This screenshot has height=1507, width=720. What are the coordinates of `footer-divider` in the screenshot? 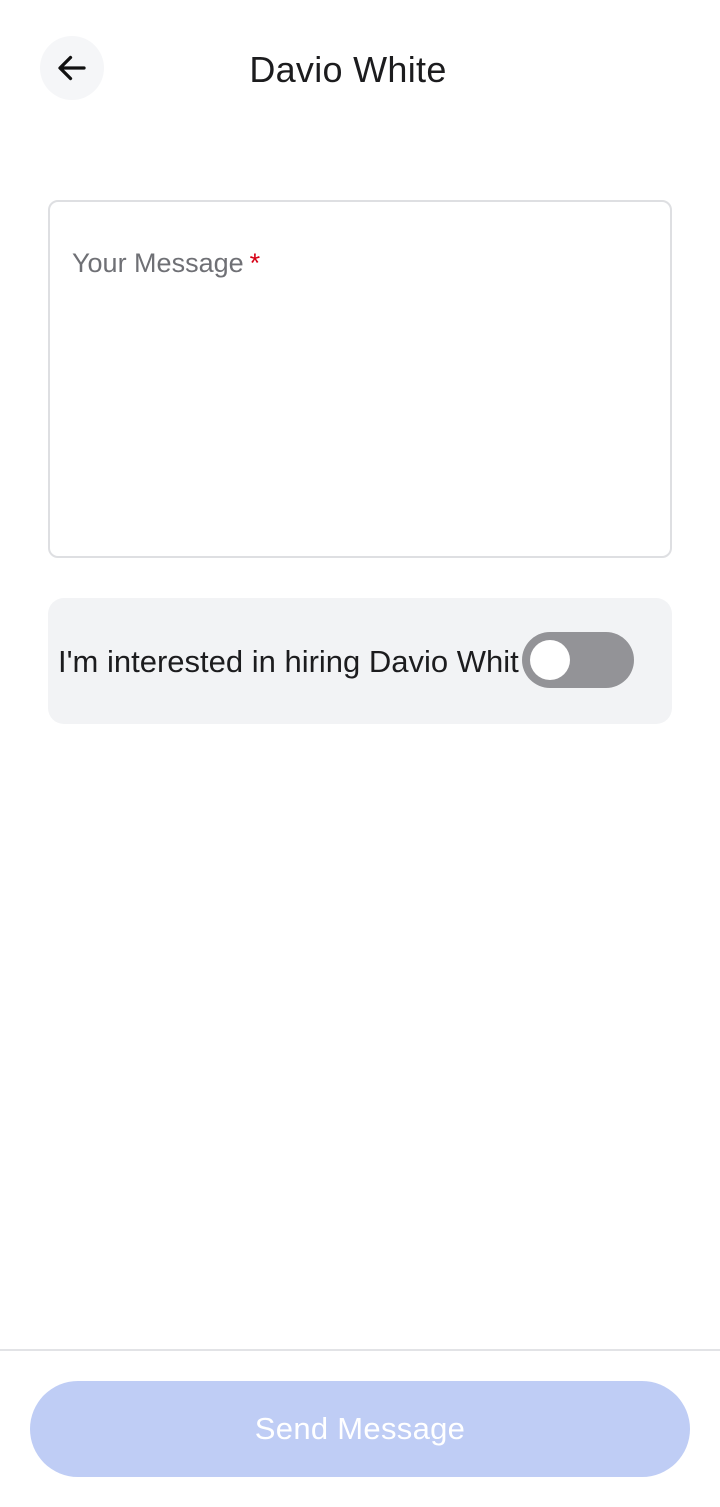 It's located at (360, 1350).